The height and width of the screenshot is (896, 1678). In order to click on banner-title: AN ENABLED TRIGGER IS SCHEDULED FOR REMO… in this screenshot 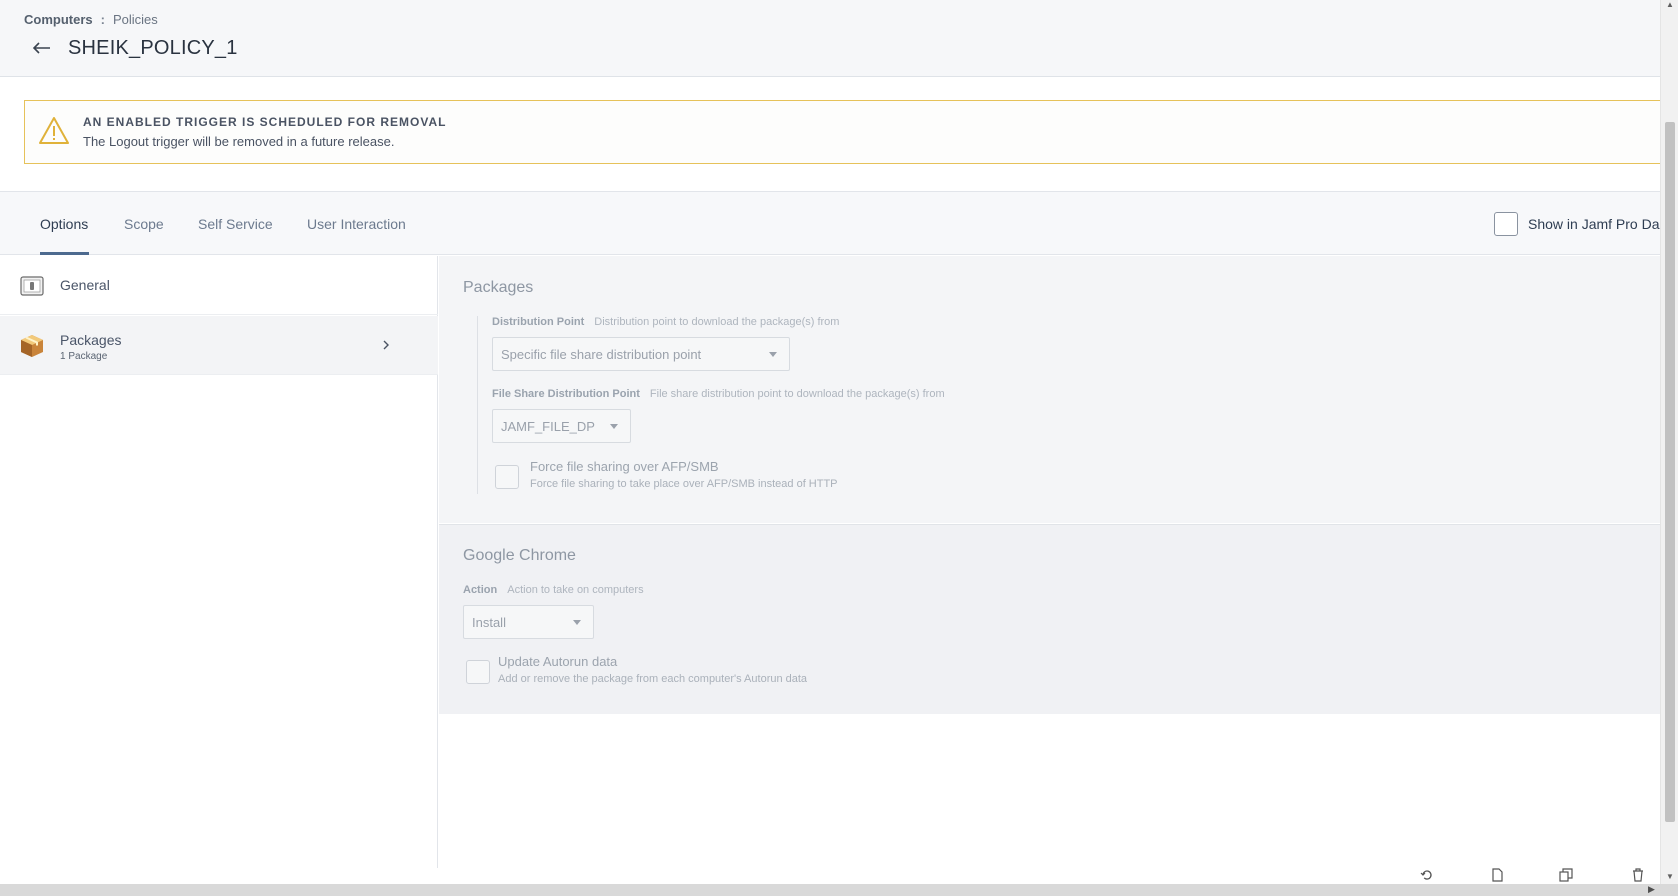, I will do `click(265, 122)`.